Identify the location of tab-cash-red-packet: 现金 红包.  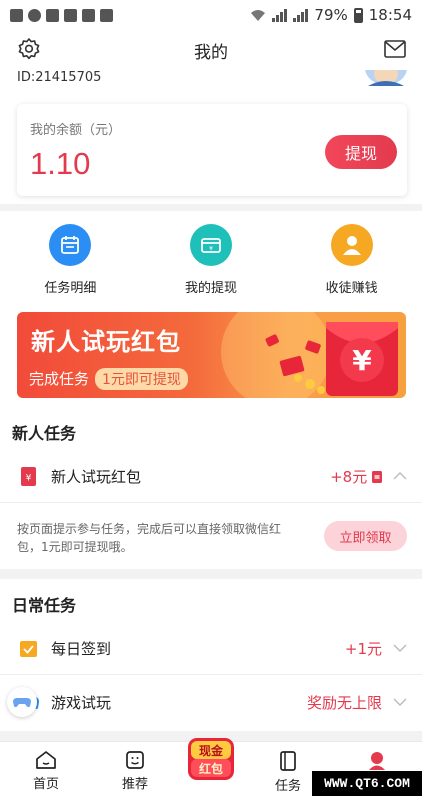
(211, 763).